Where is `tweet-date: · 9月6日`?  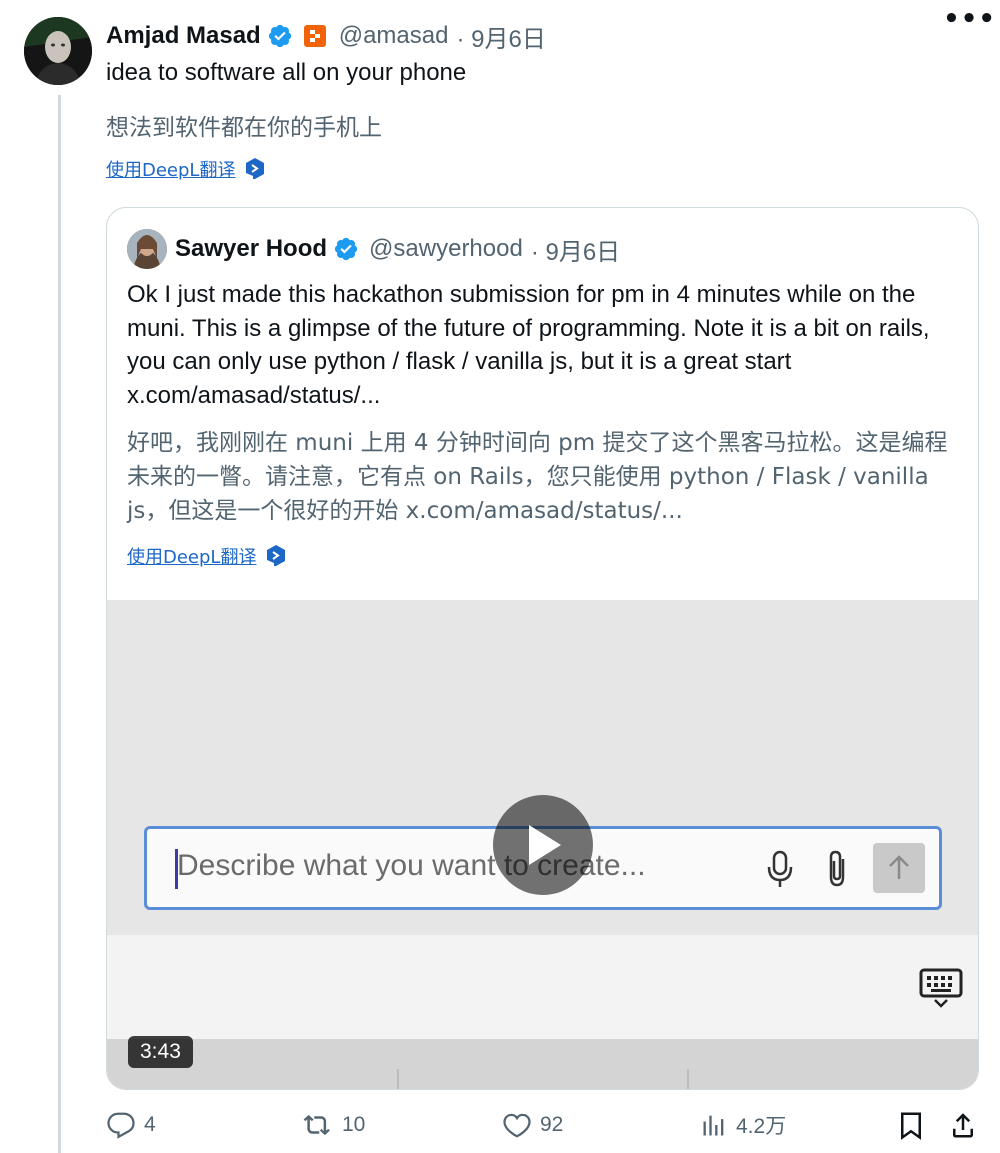 tweet-date: · 9月6日 is located at coordinates (500, 36).